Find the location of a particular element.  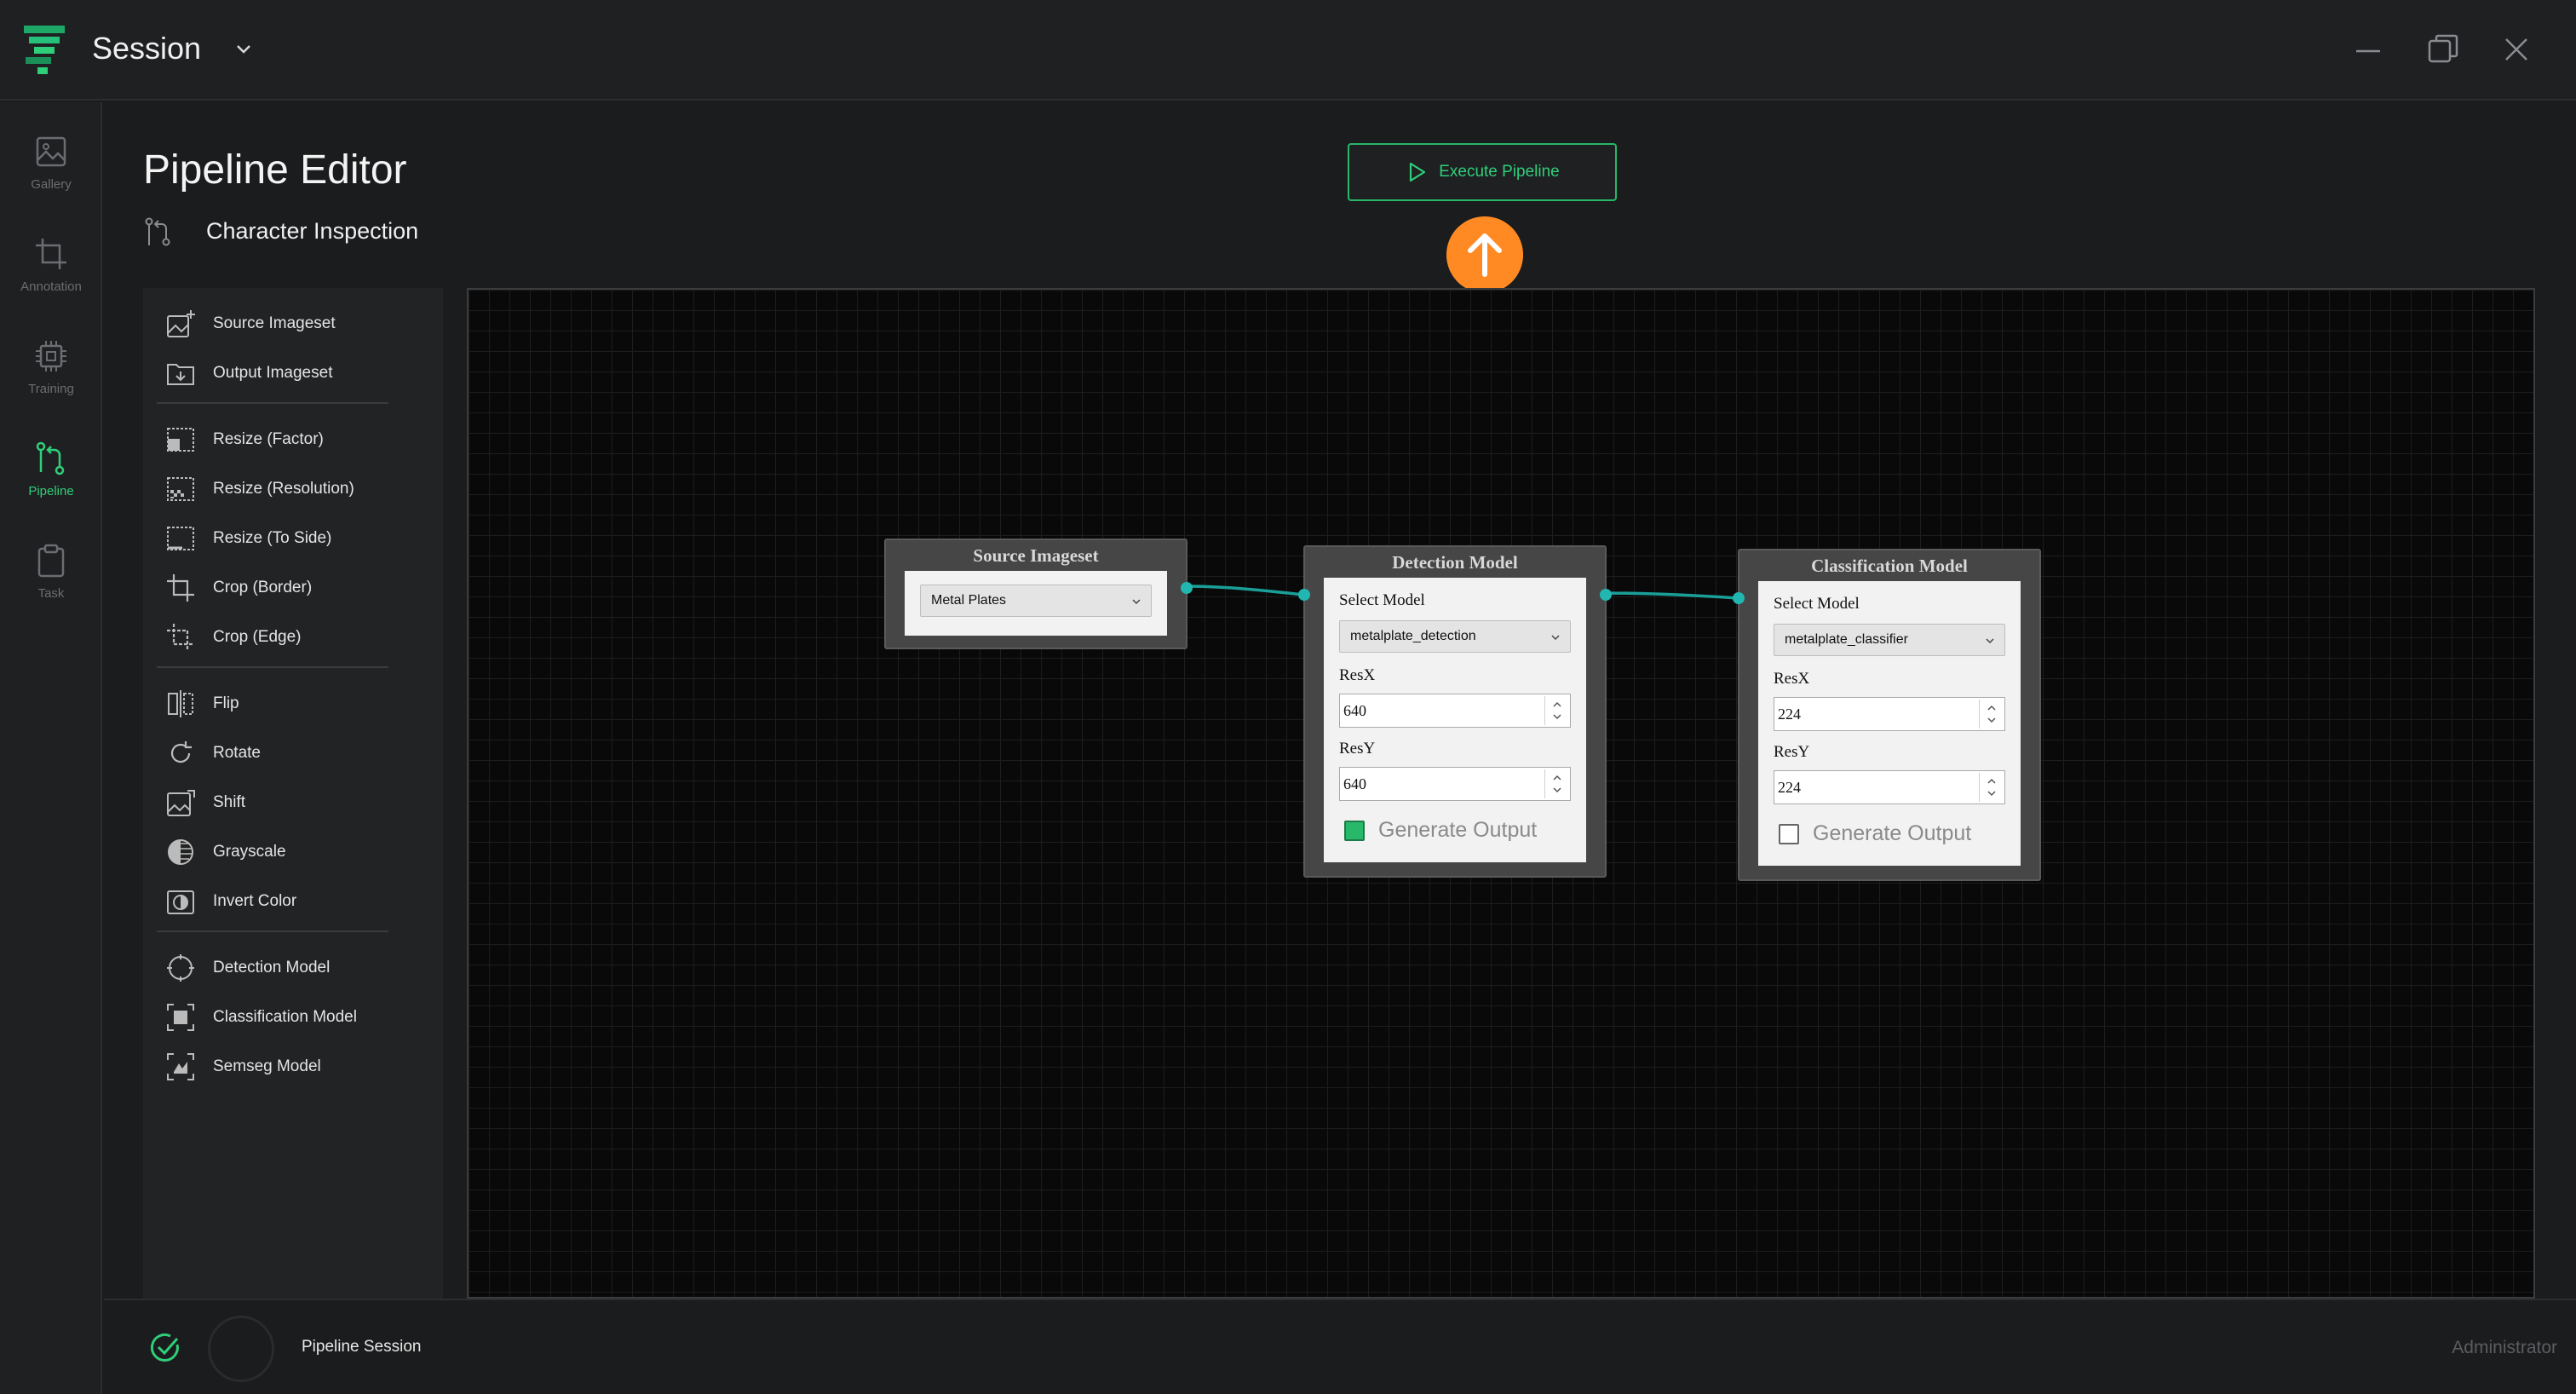

node-title: Classification Model is located at coordinates (1889, 566).